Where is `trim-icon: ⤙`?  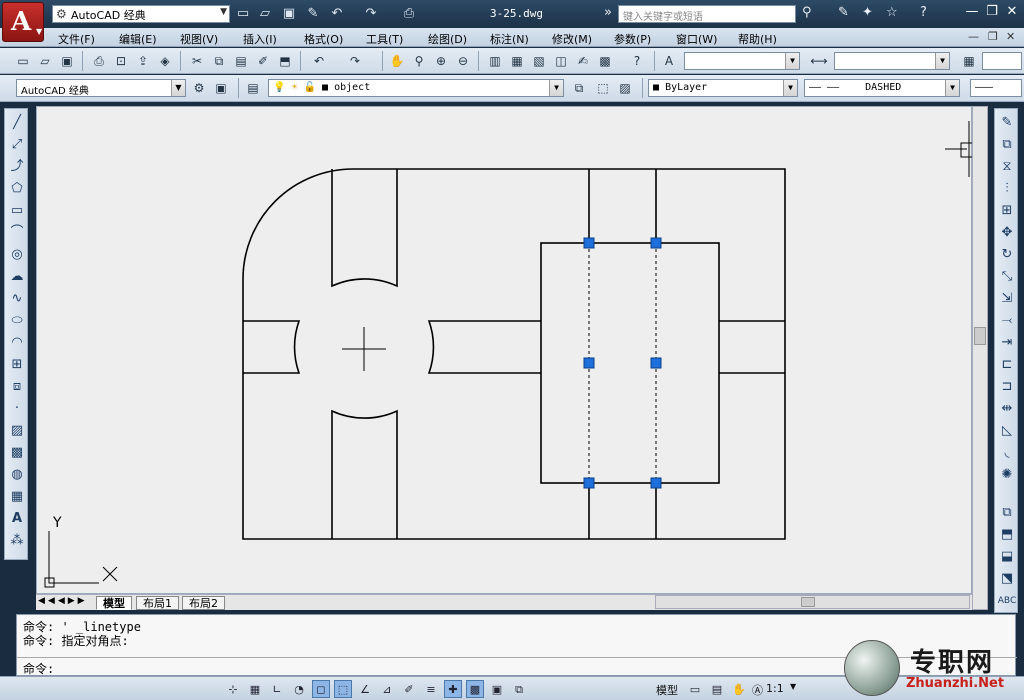
trim-icon: ⤙ is located at coordinates (1007, 321).